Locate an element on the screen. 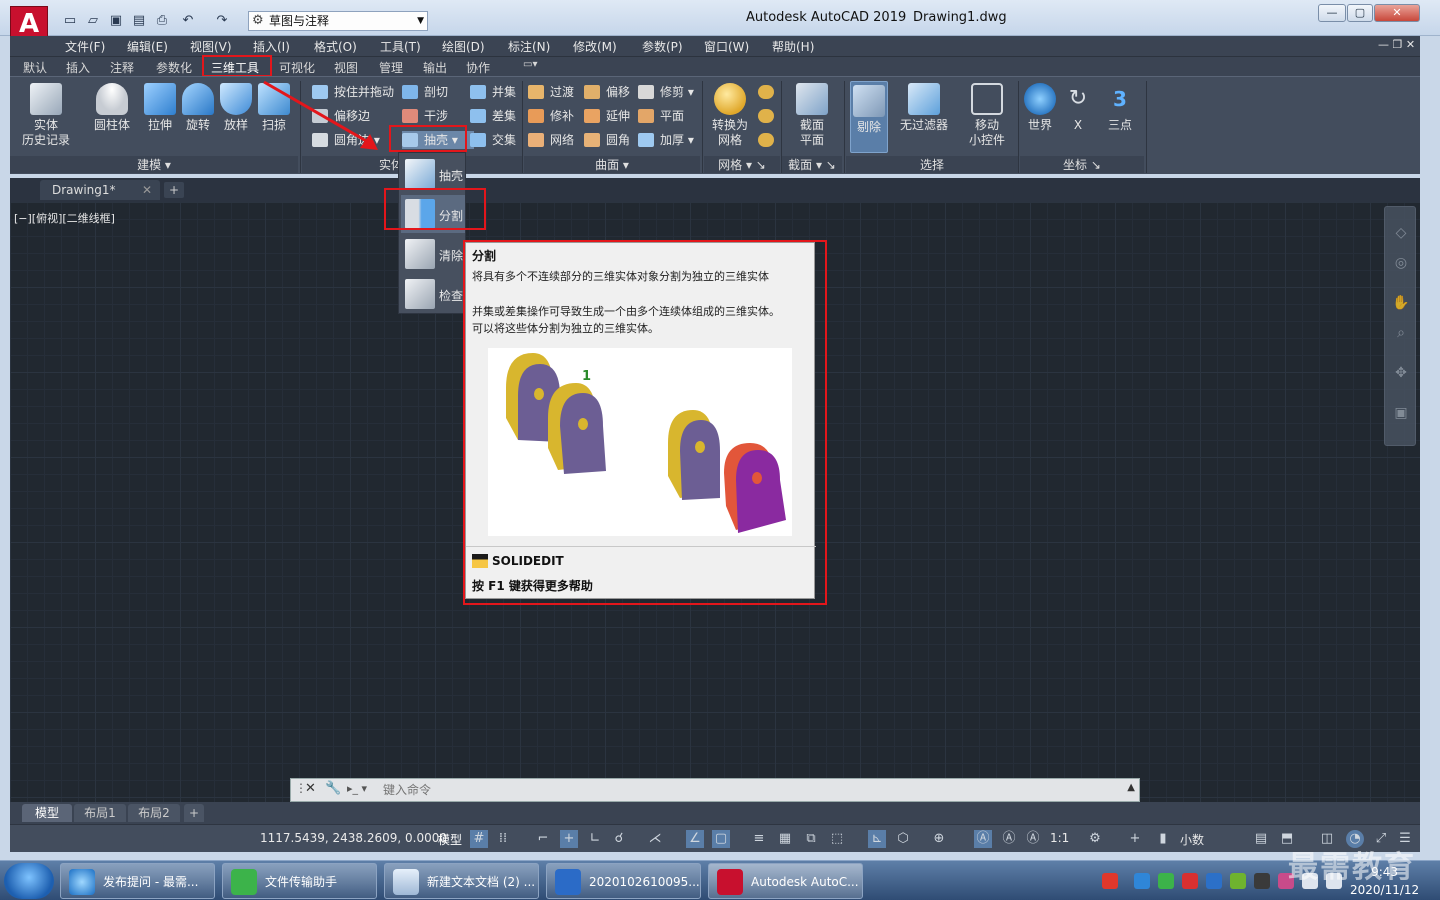 The width and height of the screenshot is (1440, 900). gizmo-icon: ⊕ is located at coordinates (939, 839).